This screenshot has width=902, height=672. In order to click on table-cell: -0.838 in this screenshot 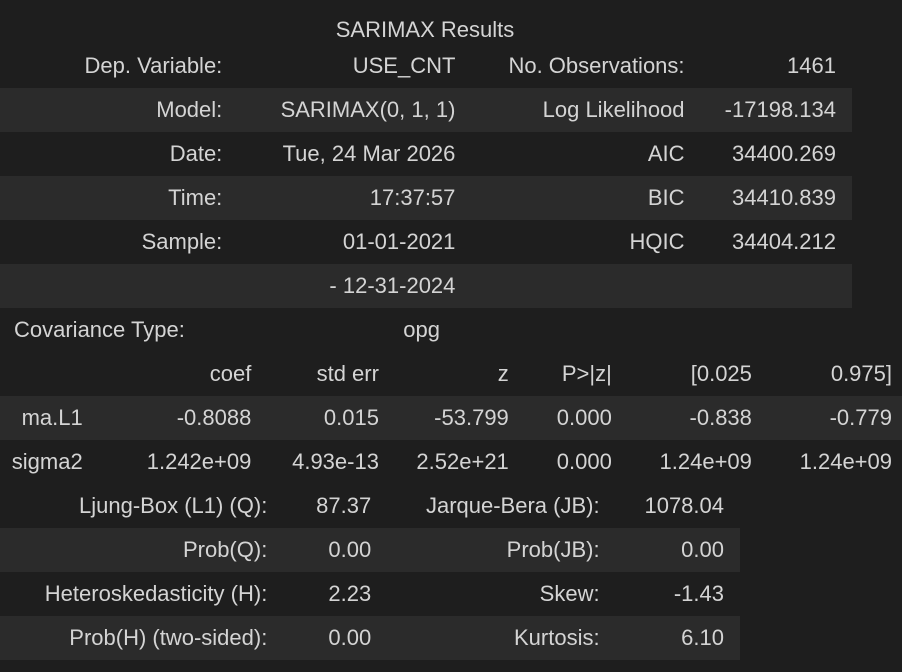, I will do `click(690, 418)`.